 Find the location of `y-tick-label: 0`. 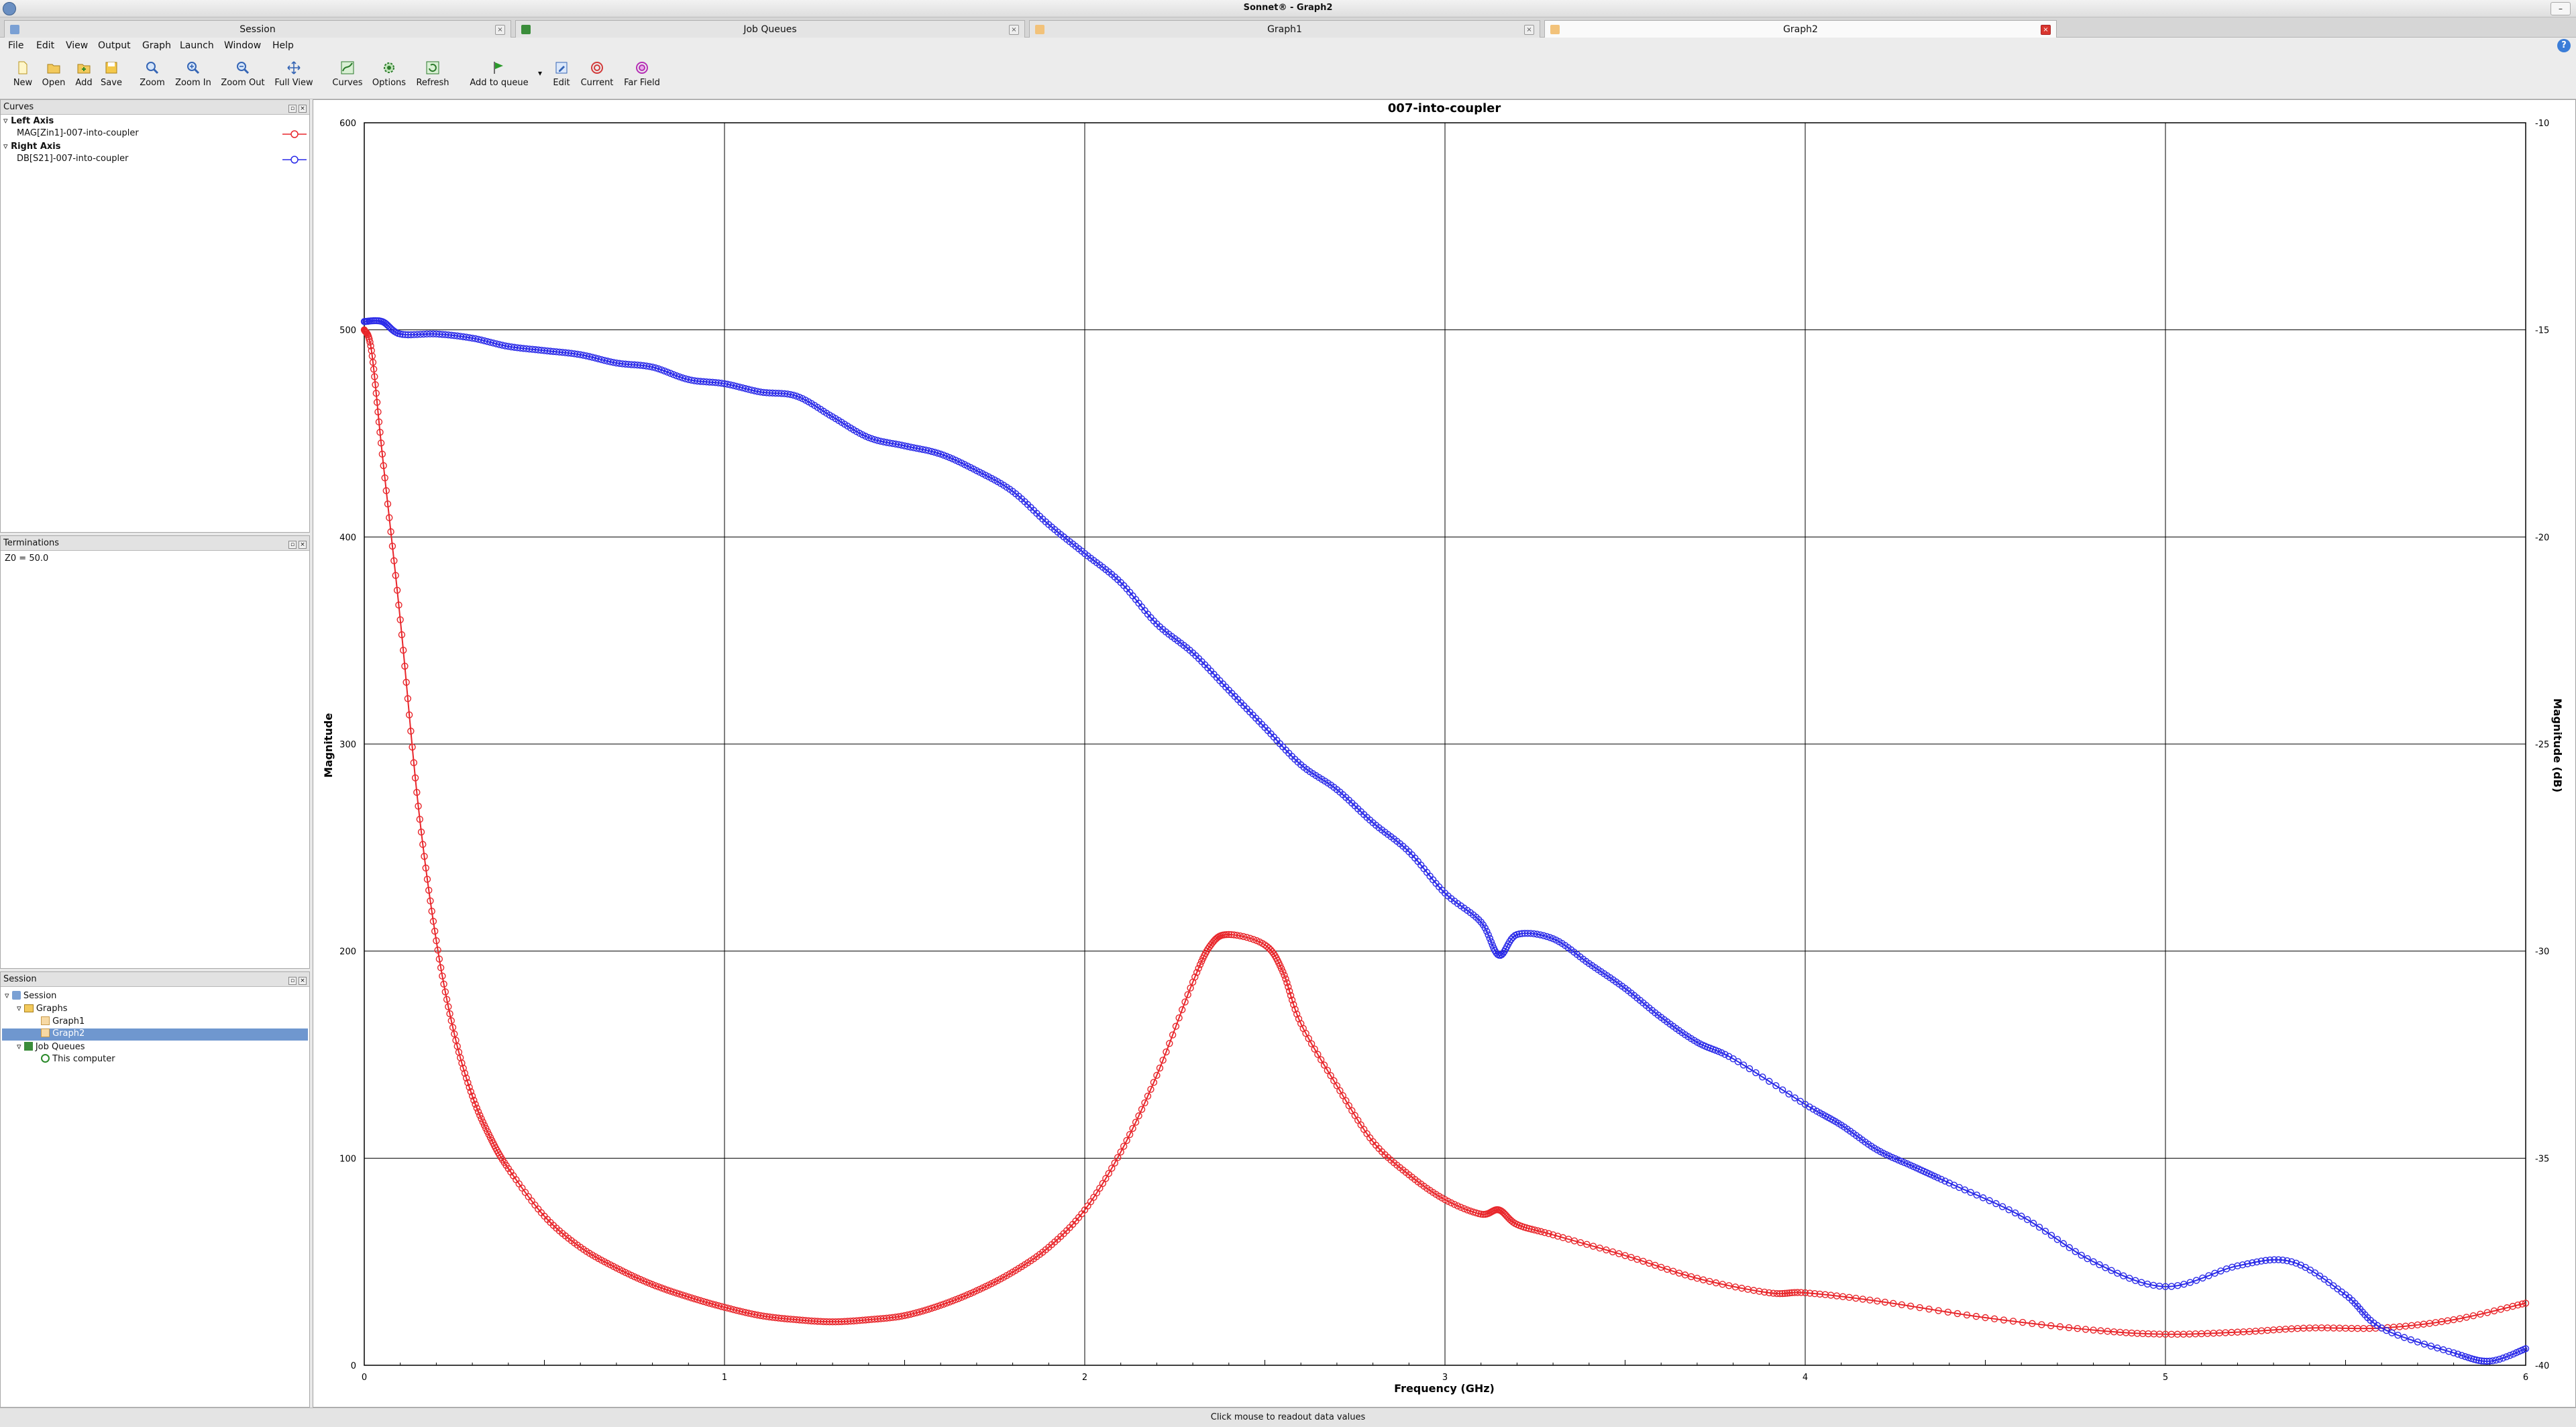

y-tick-label: 0 is located at coordinates (353, 1366).